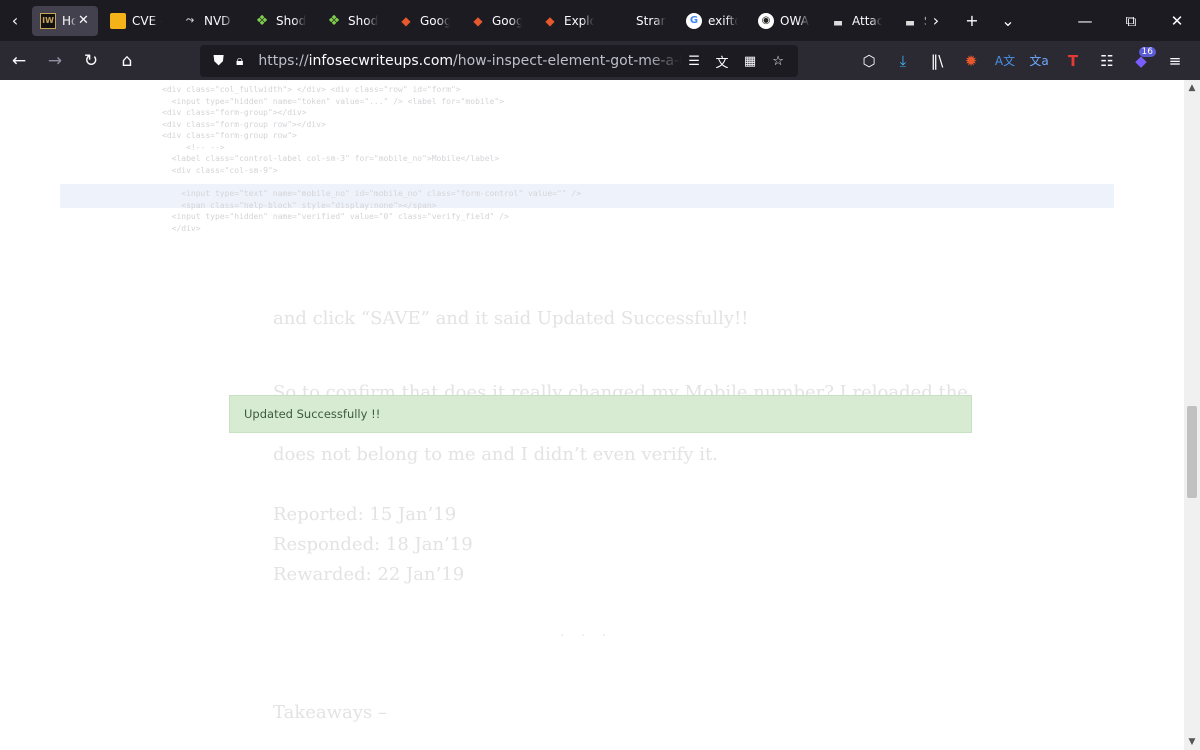 The image size is (1200, 750). I want to click on fox-extension-icon: ✹, so click(971, 60).